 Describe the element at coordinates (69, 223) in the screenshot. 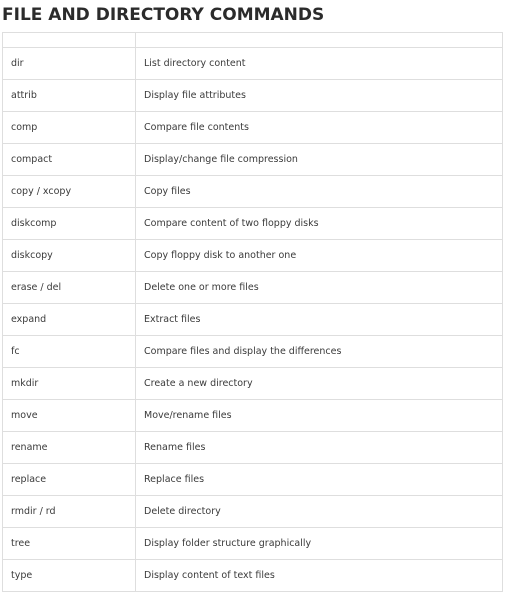

I see `command-cell: diskcomp` at that location.